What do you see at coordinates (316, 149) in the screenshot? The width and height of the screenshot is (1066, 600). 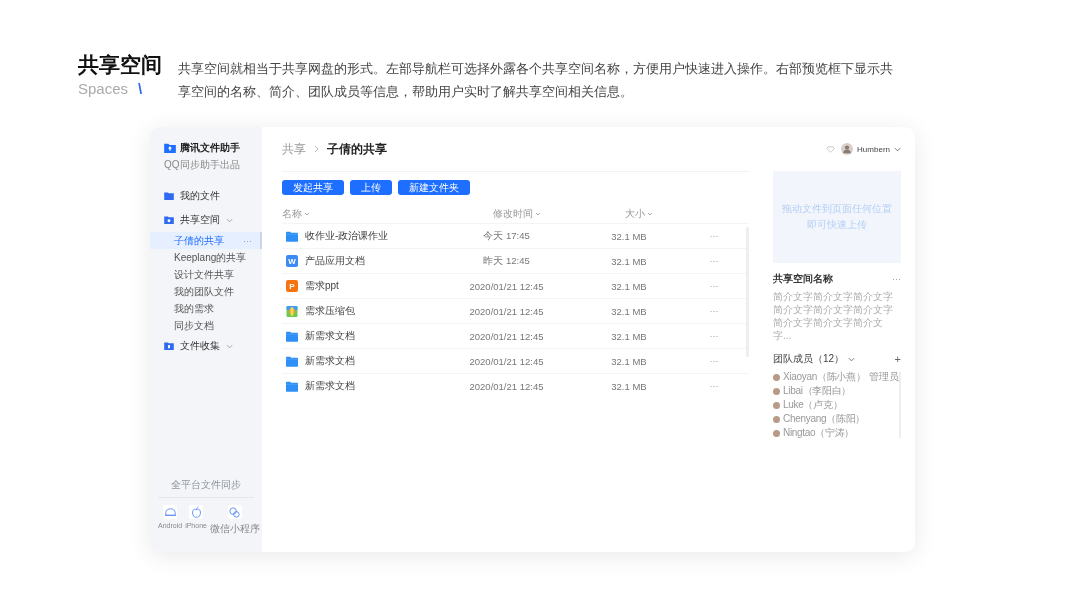 I see `chevron-icon` at bounding box center [316, 149].